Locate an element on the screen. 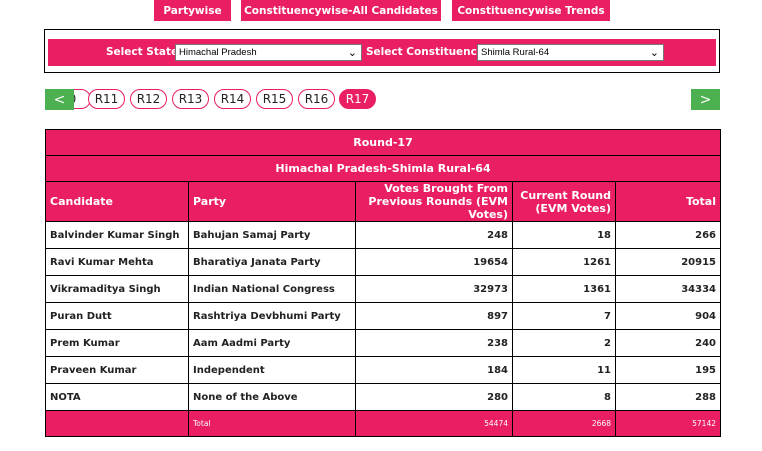 The image size is (762, 451). constituencywise-trends-button: Constituencywise Trends is located at coordinates (531, 10).